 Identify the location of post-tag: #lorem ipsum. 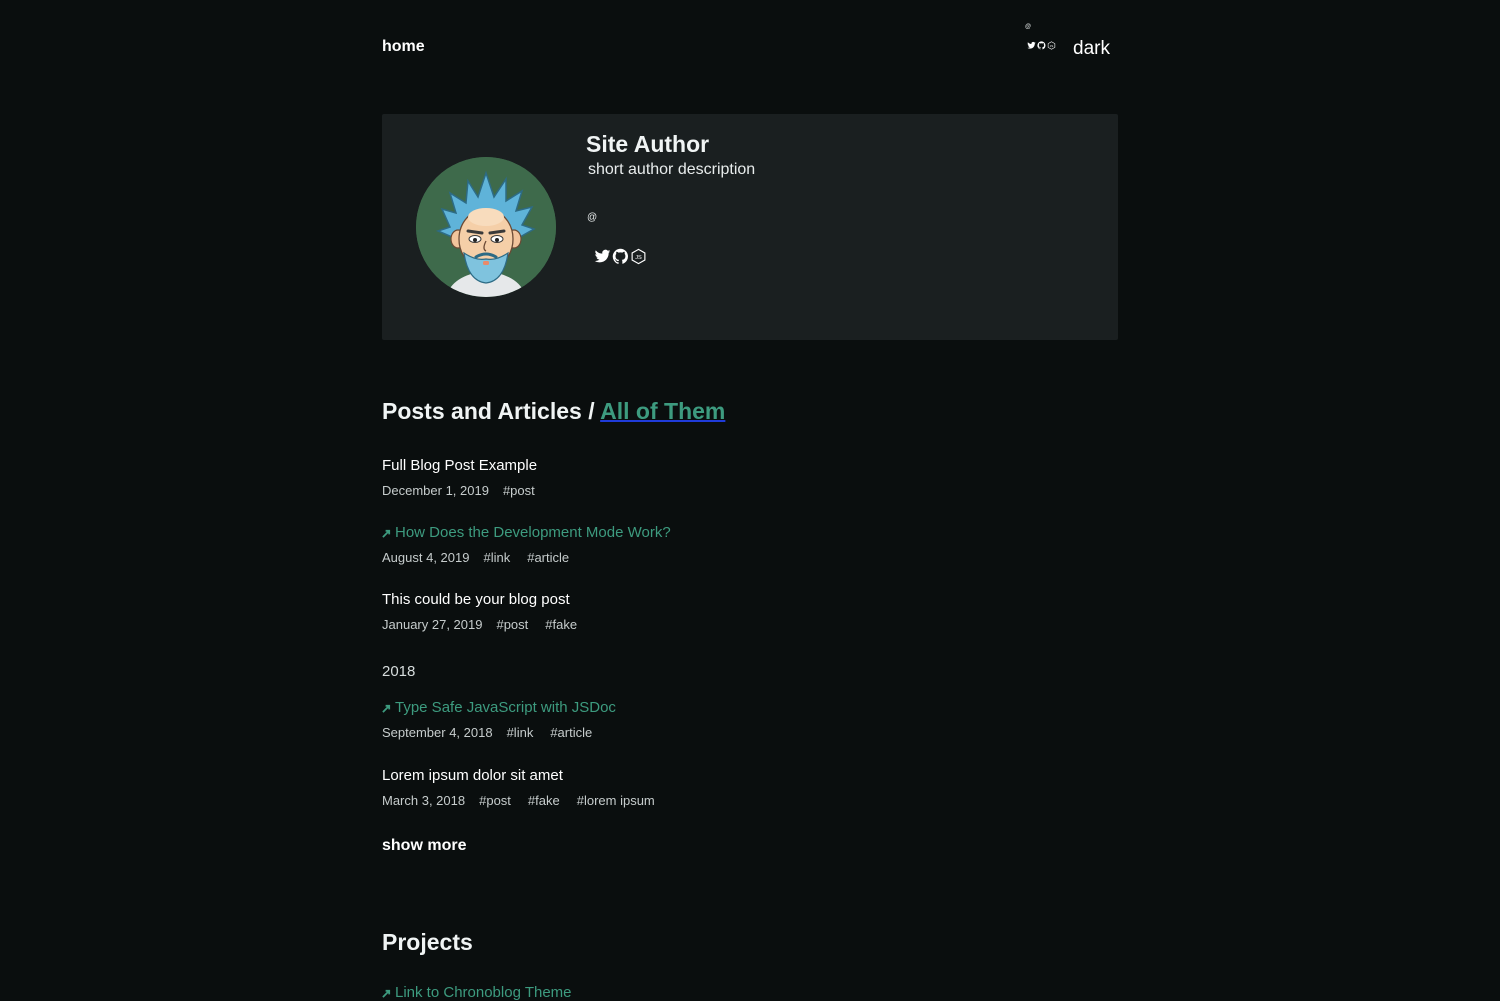
(616, 800).